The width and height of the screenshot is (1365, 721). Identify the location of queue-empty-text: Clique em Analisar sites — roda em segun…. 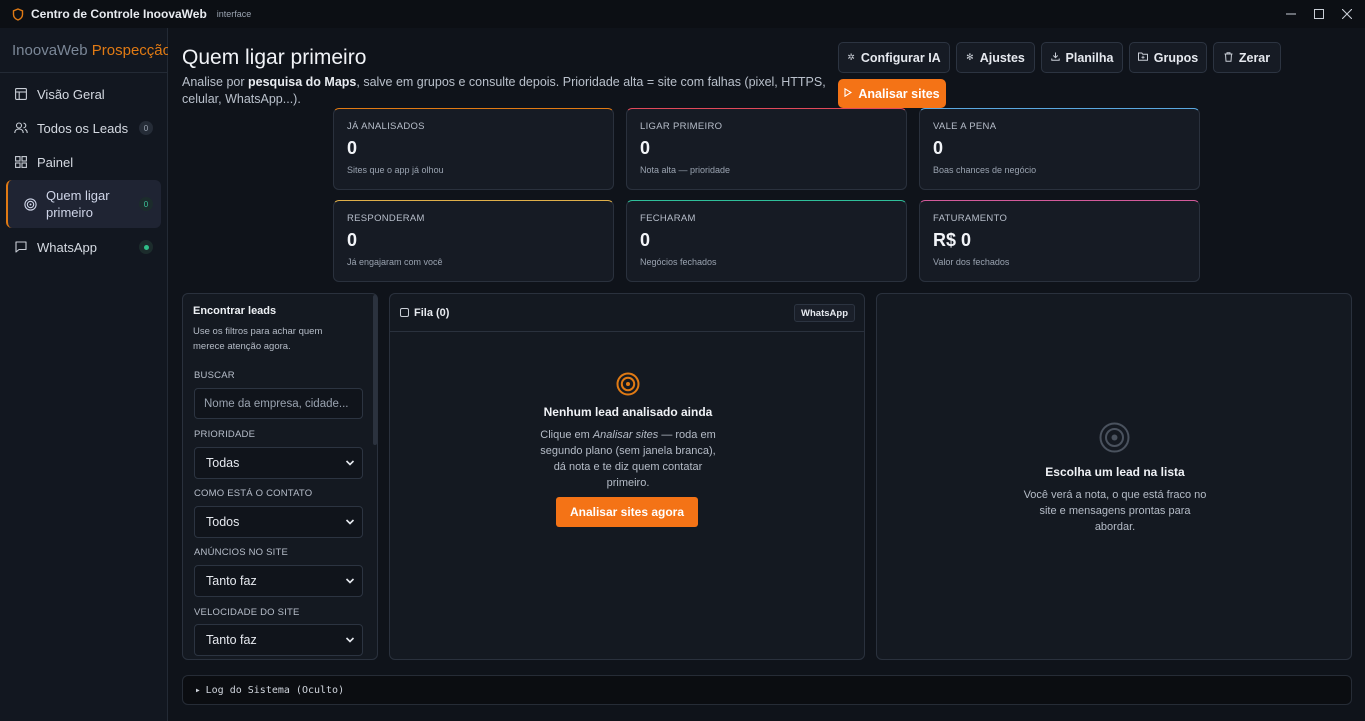
(628, 459).